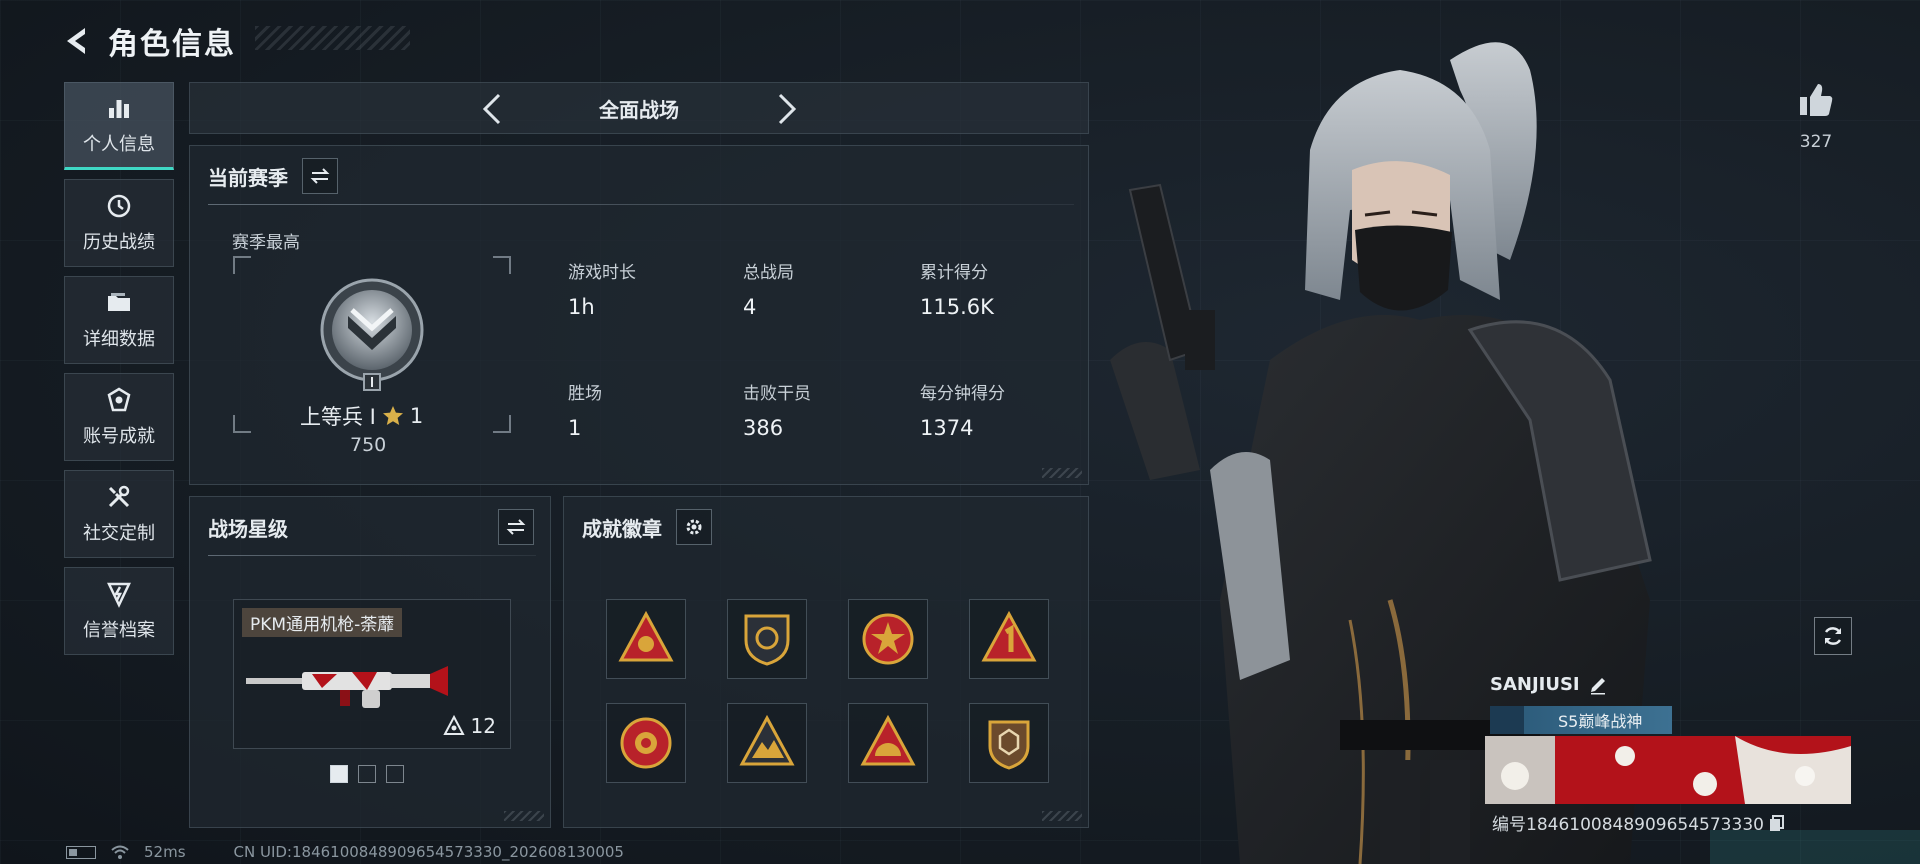  Describe the element at coordinates (585, 394) in the screenshot. I see `stat-label: 胜场` at that location.